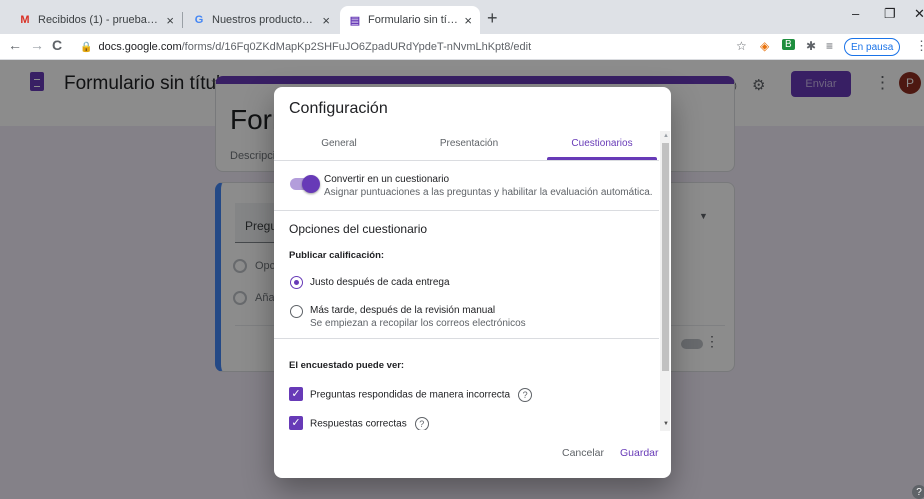 This screenshot has height=499, width=924. Describe the element at coordinates (811, 46) in the screenshot. I see `puzzle-icon: ✱` at that location.